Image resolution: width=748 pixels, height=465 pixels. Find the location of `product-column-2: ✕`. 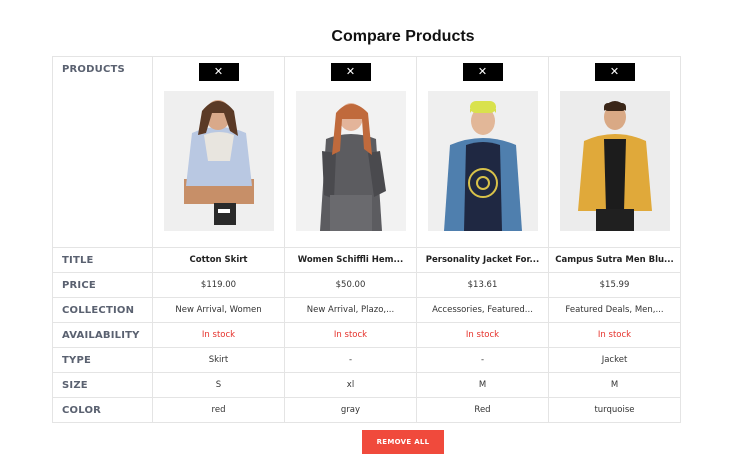

product-column-2: ✕ is located at coordinates (350, 152).